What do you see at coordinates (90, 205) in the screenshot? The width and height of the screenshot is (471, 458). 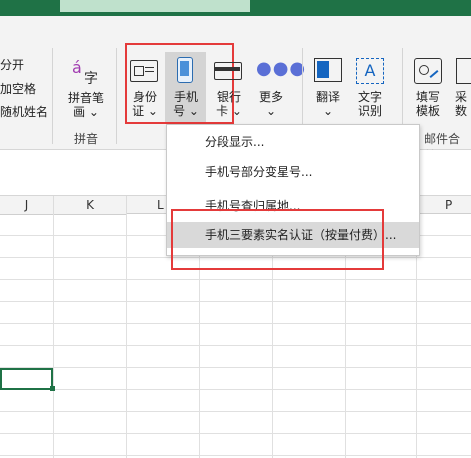 I see `column-header-k: K` at bounding box center [90, 205].